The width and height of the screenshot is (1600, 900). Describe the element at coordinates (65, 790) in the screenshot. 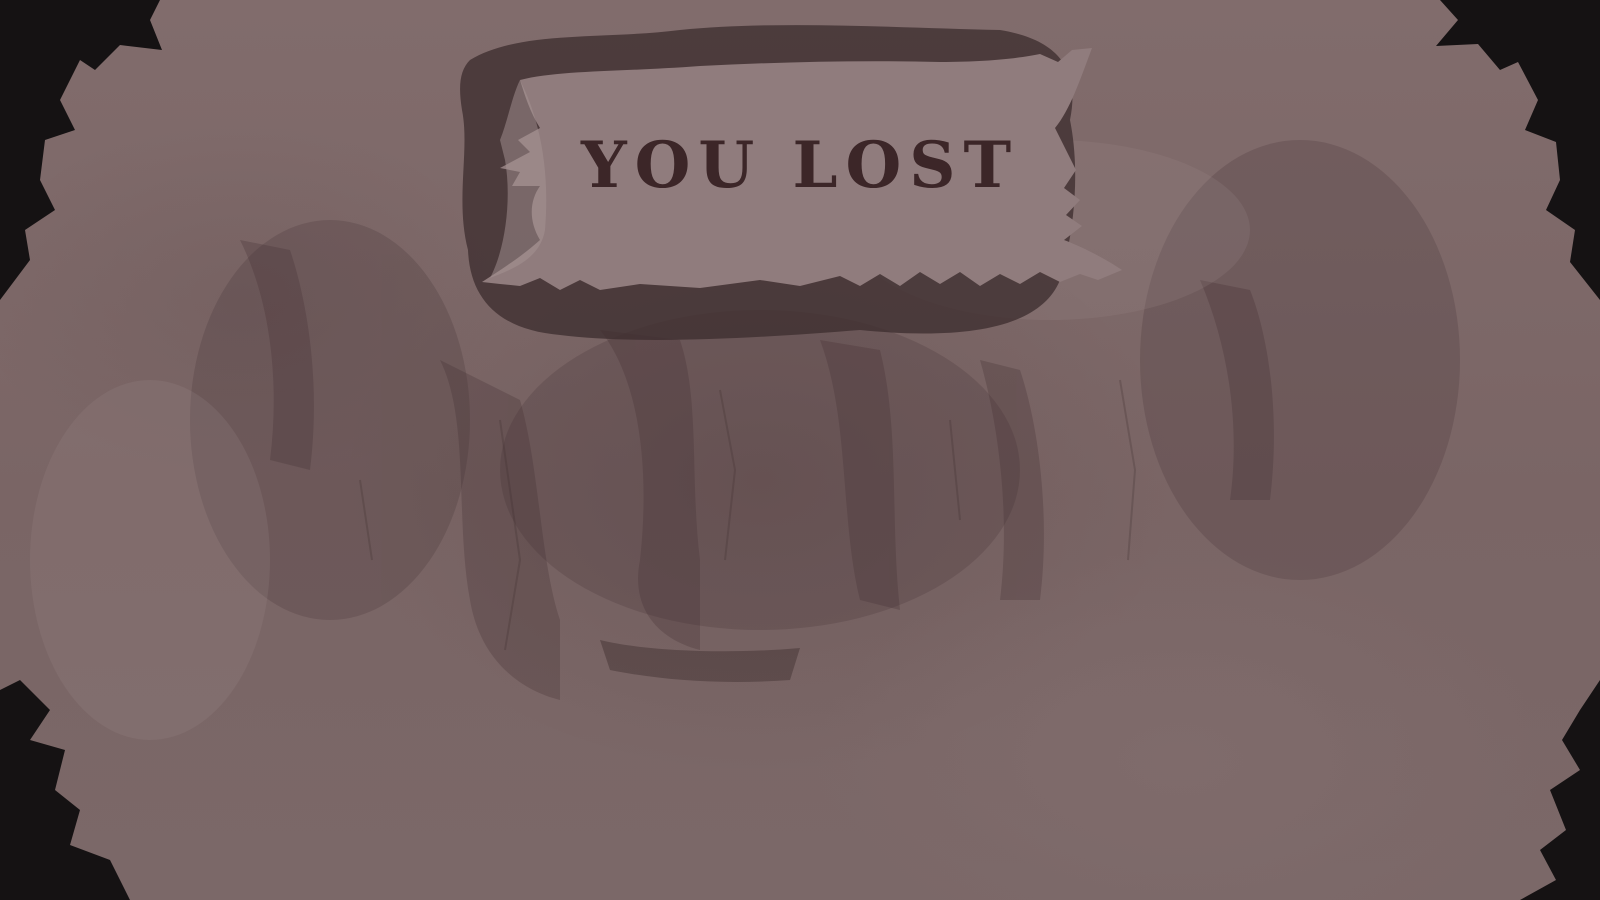

I see `foliage-corner-bottom-left-icon` at that location.